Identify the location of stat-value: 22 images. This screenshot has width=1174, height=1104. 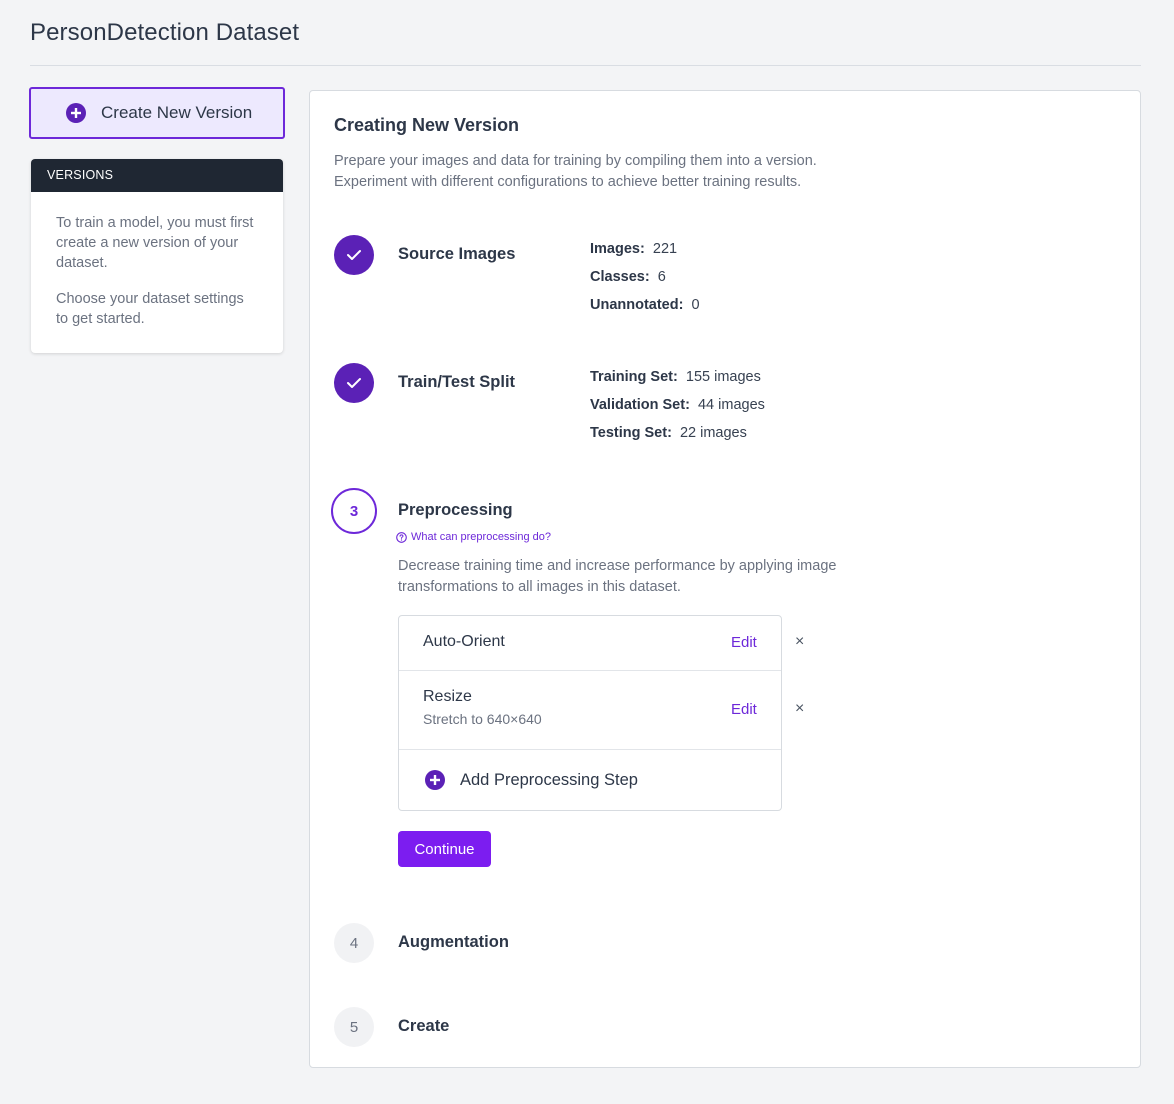
(713, 433).